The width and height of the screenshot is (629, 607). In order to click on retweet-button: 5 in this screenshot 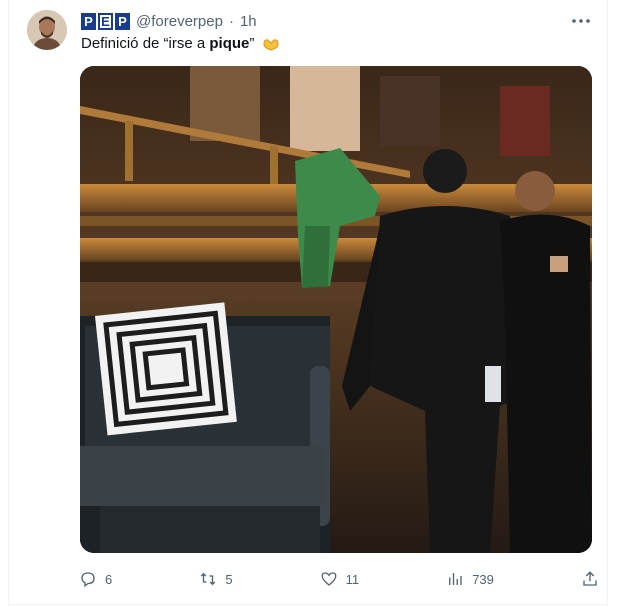, I will do `click(216, 579)`.